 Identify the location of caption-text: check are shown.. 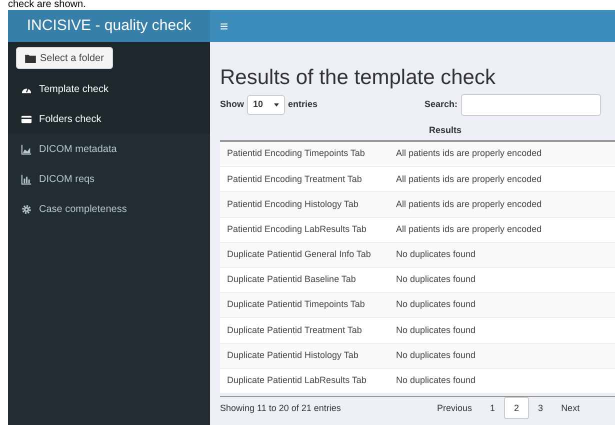
(47, 5).